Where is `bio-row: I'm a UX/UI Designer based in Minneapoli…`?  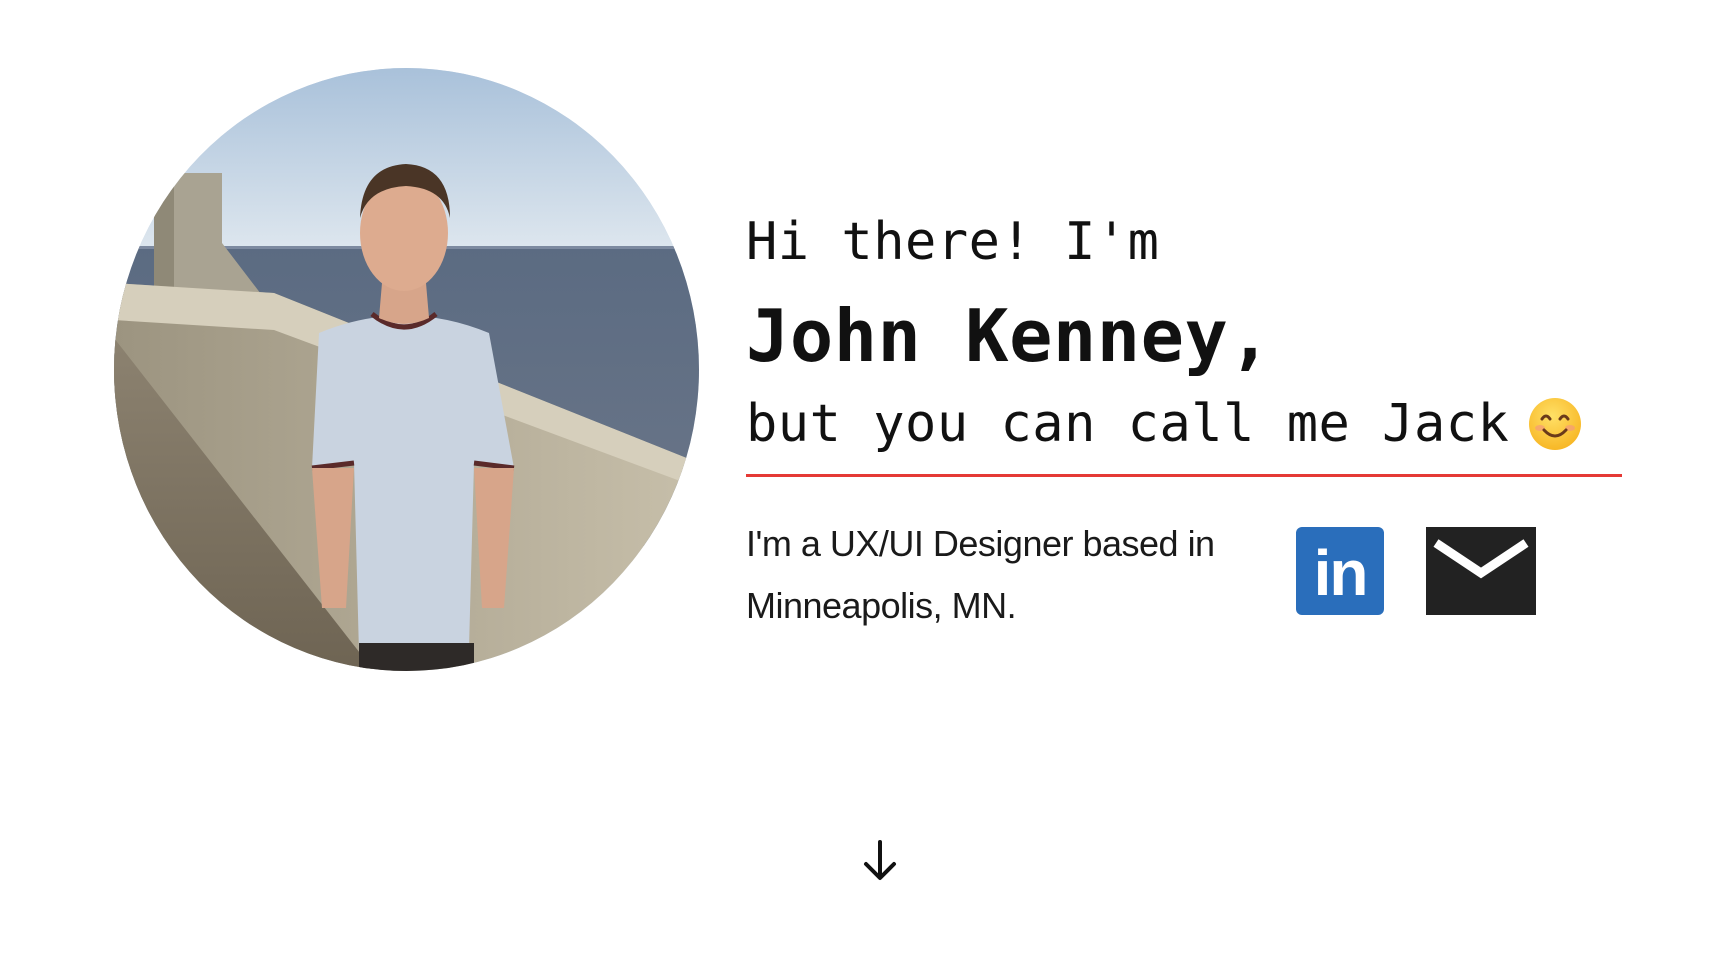 bio-row: I'm a UX/UI Designer based in Minneapoli… is located at coordinates (1184, 573).